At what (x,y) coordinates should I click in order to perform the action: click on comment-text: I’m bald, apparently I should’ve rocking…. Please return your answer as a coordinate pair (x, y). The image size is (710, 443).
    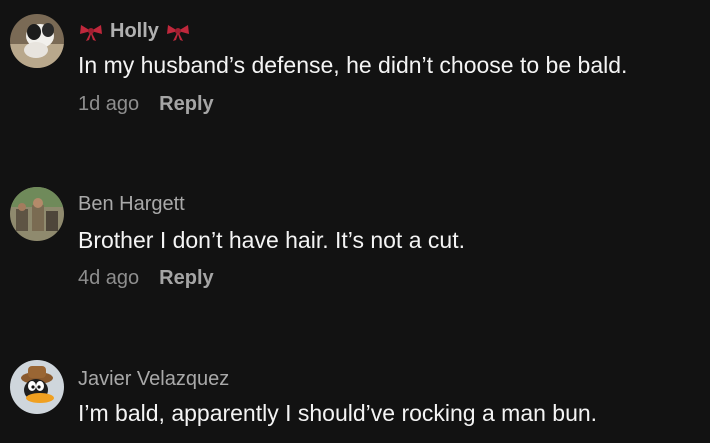
    Looking at the image, I should click on (338, 413).